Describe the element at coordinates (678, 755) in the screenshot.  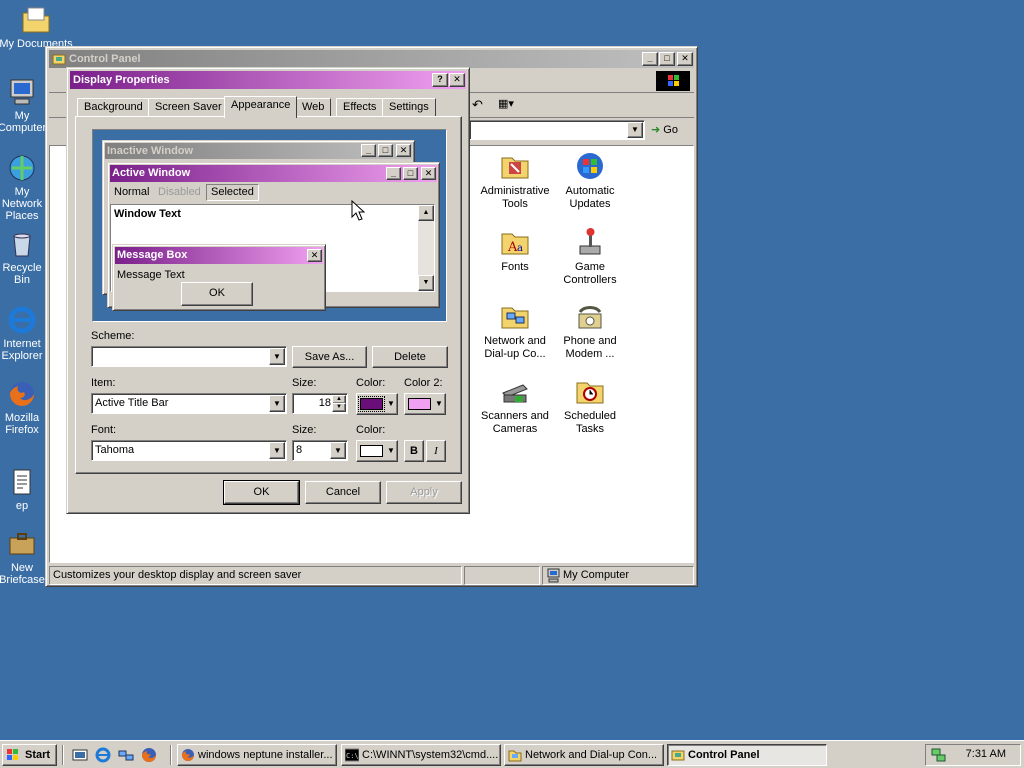
I see `control-panel-icon` at that location.